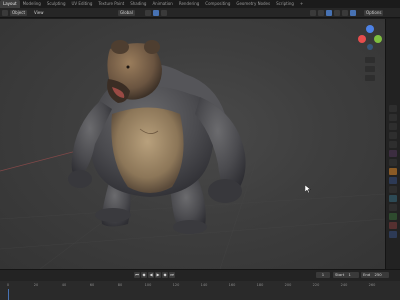 This screenshot has width=400, height=300. I want to click on show-gizmo-icon, so click(313, 13).